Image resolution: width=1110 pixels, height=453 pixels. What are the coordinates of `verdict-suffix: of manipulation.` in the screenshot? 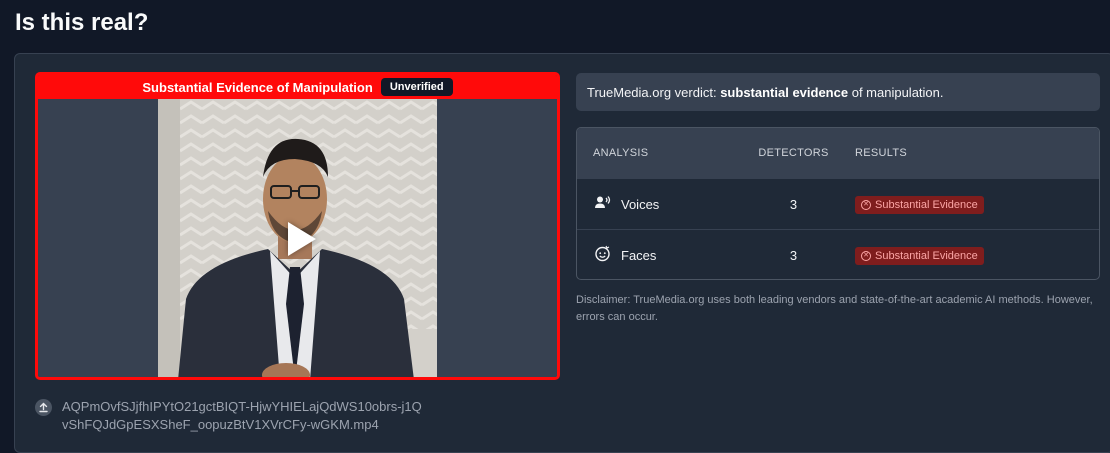 It's located at (897, 92).